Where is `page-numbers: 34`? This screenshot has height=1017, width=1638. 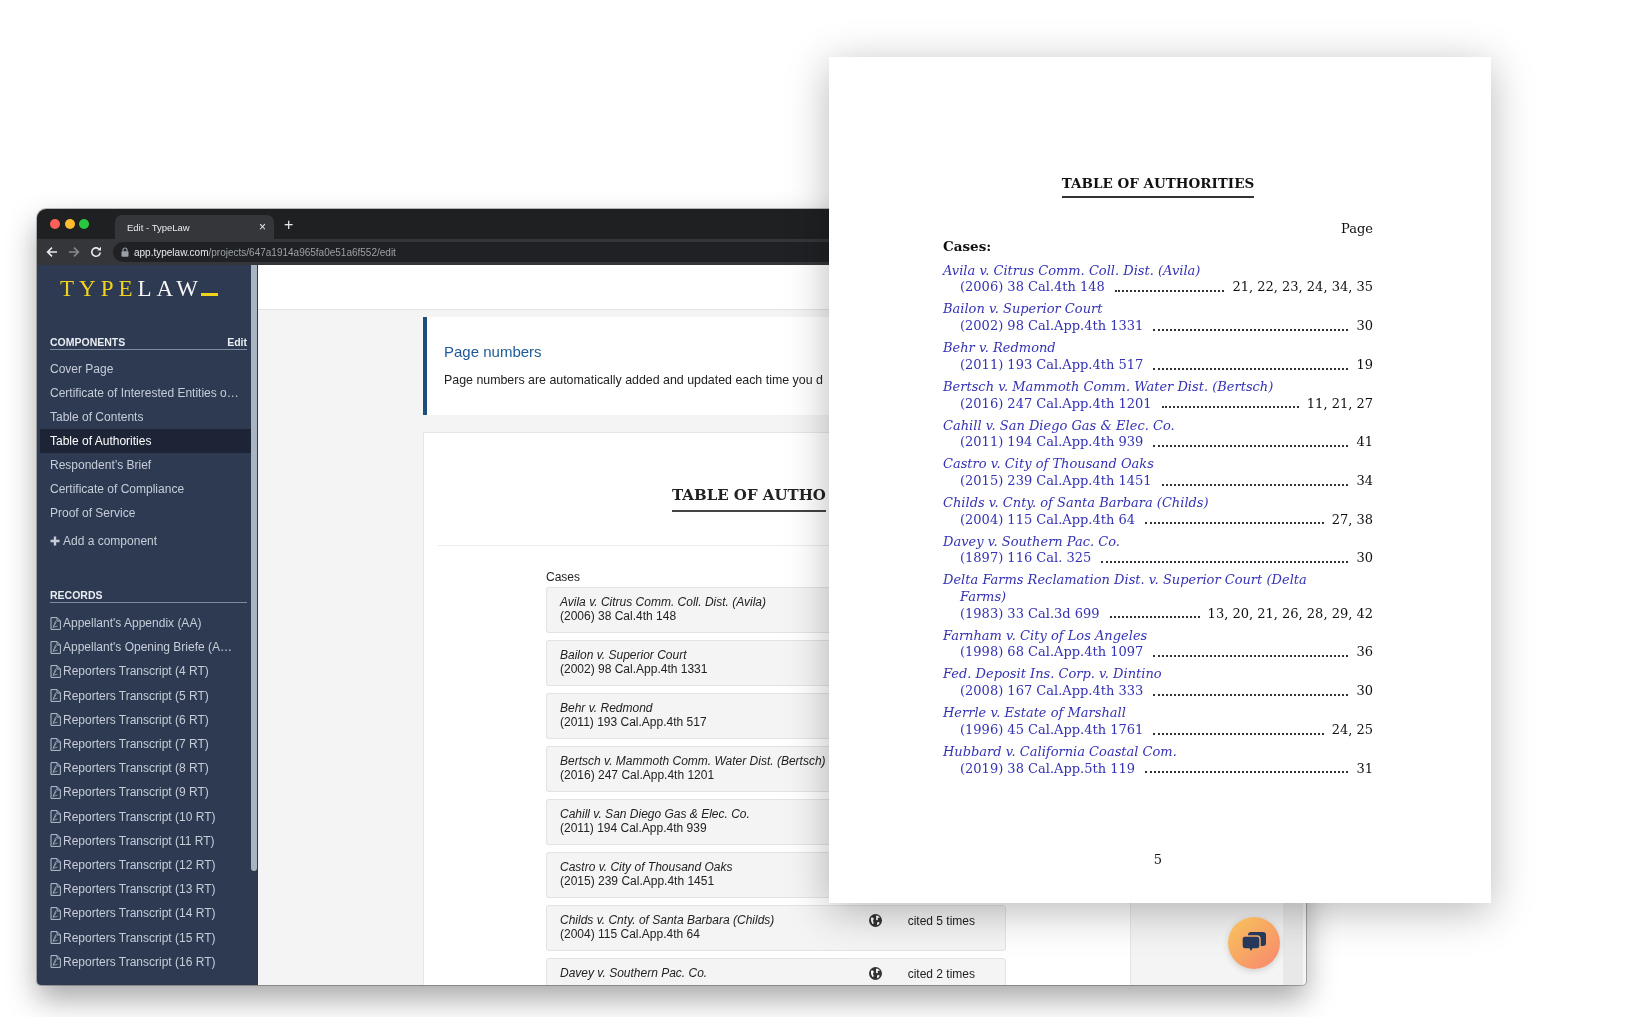
page-numbers: 34 is located at coordinates (1364, 481).